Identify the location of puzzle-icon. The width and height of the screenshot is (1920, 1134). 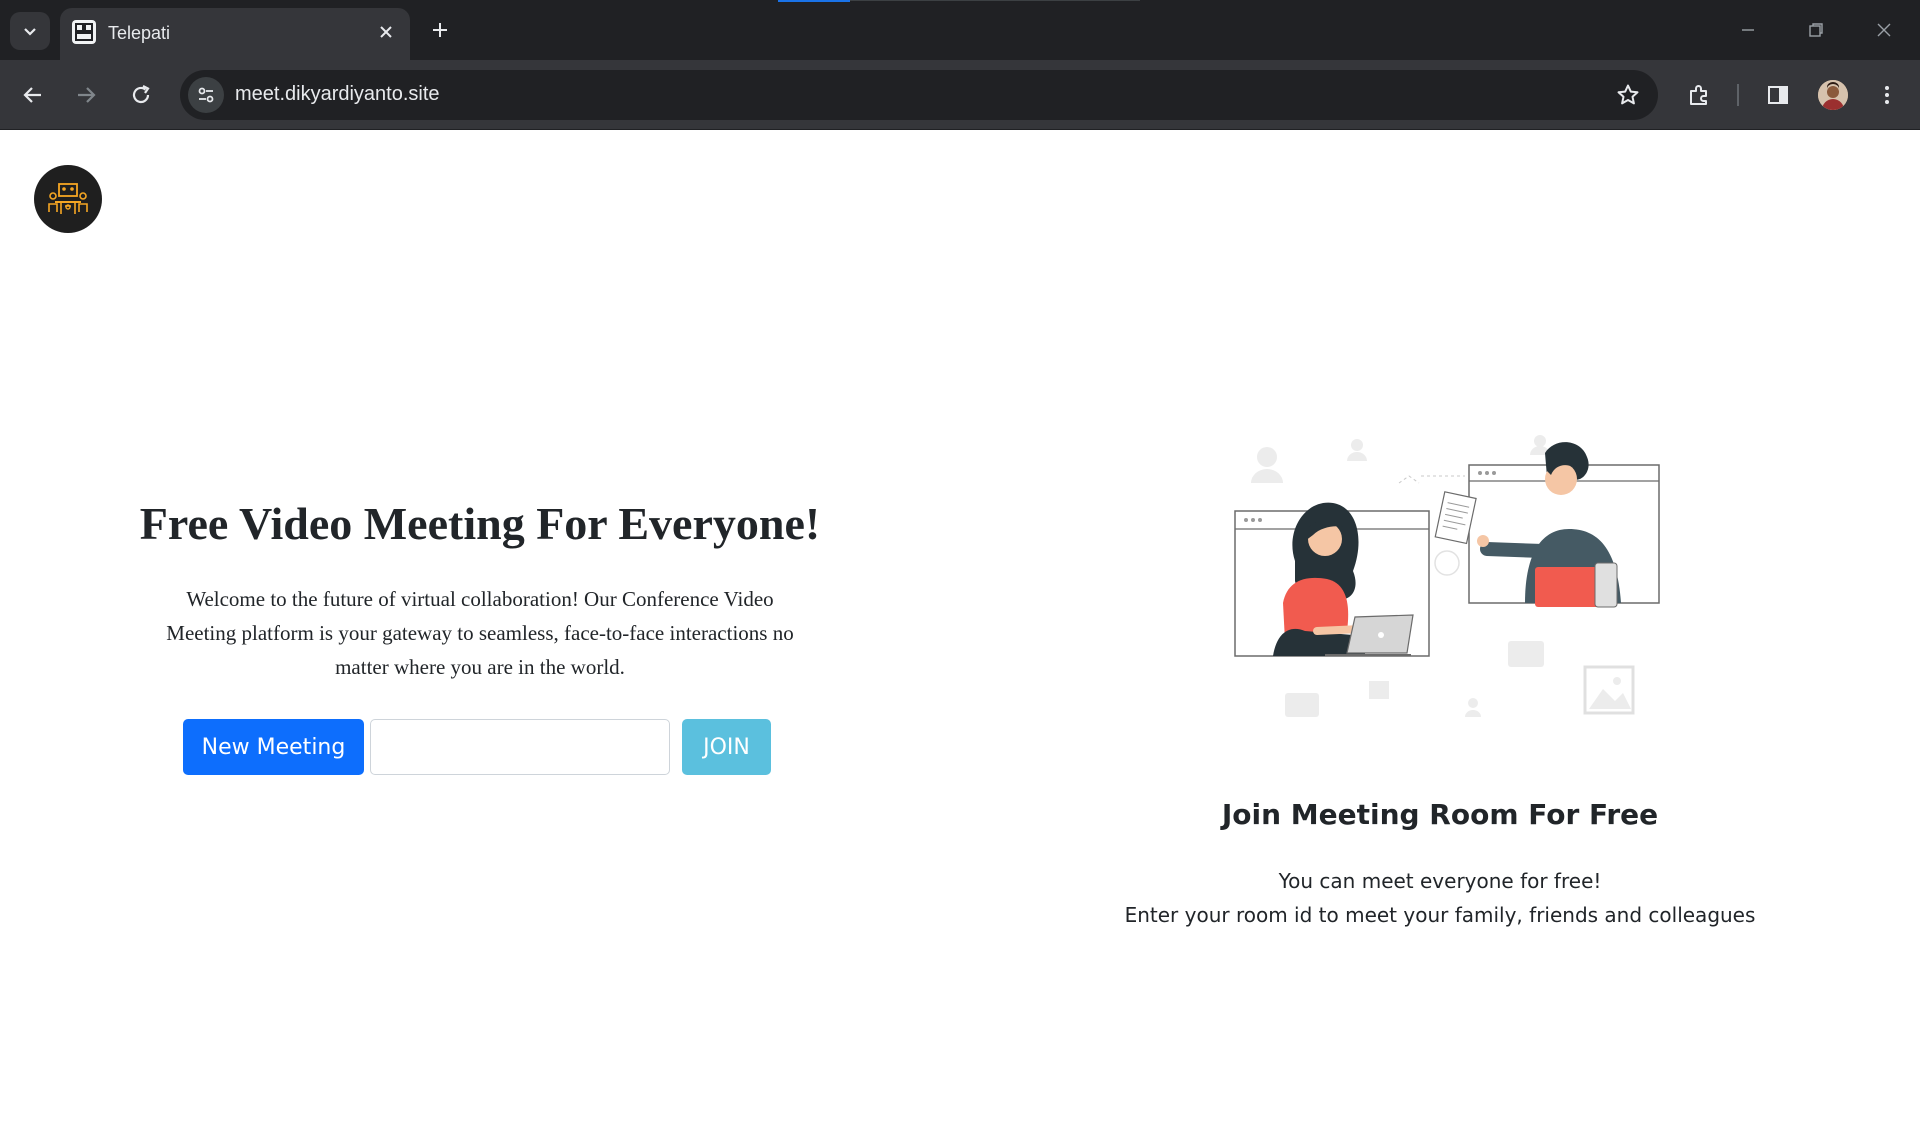
(1698, 95).